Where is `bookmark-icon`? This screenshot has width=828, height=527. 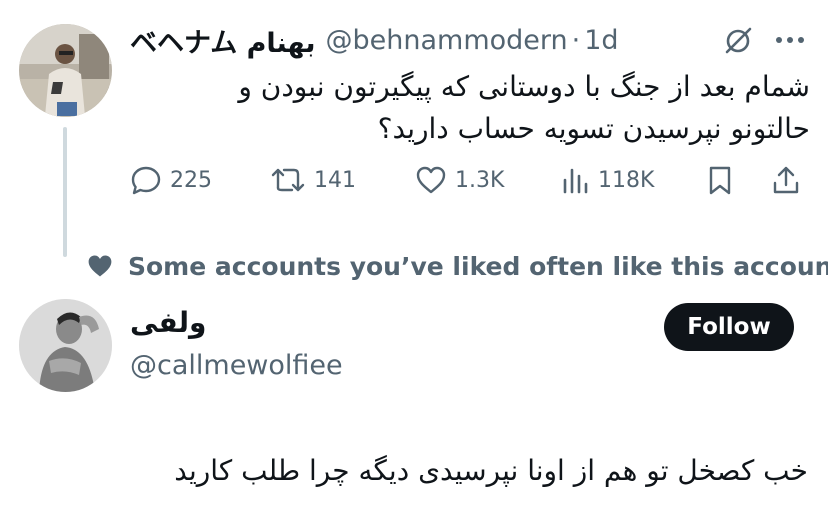 bookmark-icon is located at coordinates (720, 180).